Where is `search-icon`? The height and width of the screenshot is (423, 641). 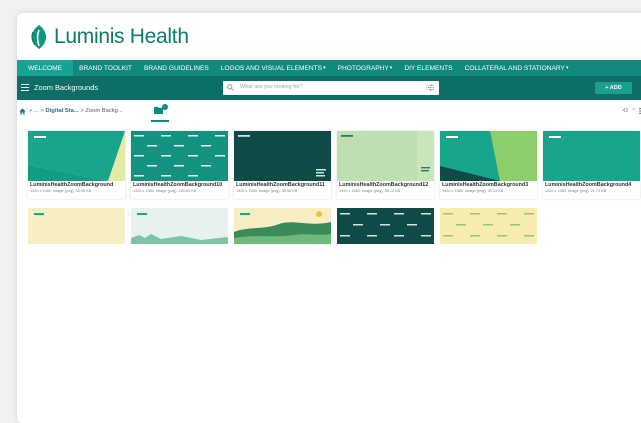 search-icon is located at coordinates (230, 87).